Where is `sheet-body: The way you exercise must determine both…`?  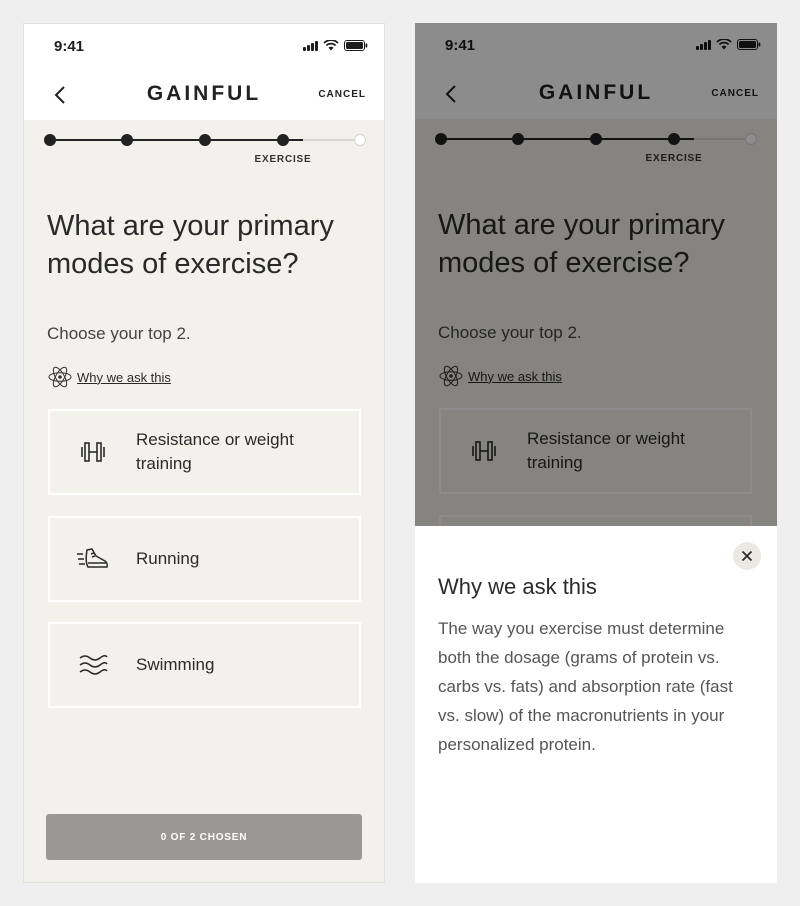
sheet-body: The way you exercise must determine both… is located at coordinates (585, 686).